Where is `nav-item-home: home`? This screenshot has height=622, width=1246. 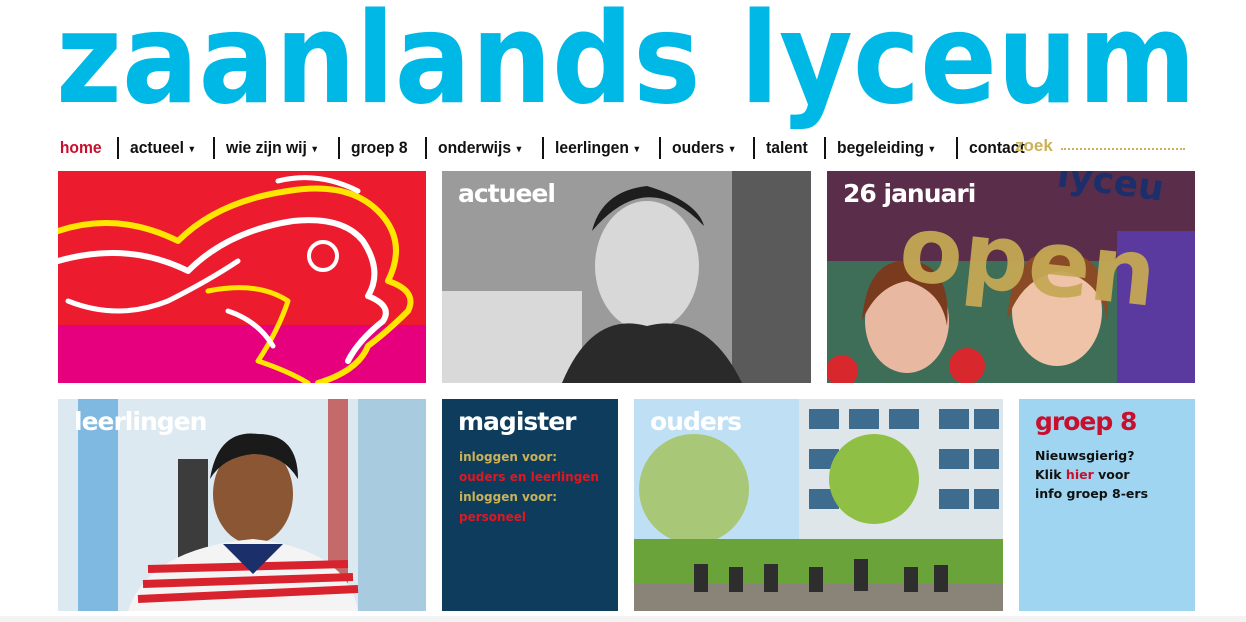 nav-item-home: home is located at coordinates (85, 148).